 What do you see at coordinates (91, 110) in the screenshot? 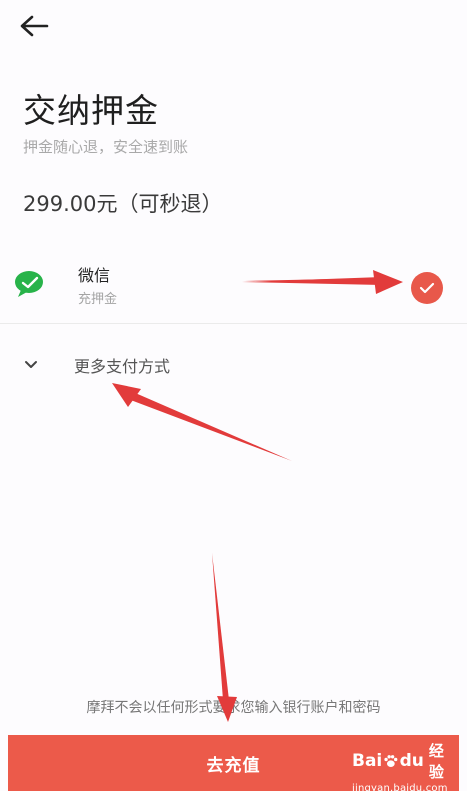
I see `page-title: 交纳押金` at bounding box center [91, 110].